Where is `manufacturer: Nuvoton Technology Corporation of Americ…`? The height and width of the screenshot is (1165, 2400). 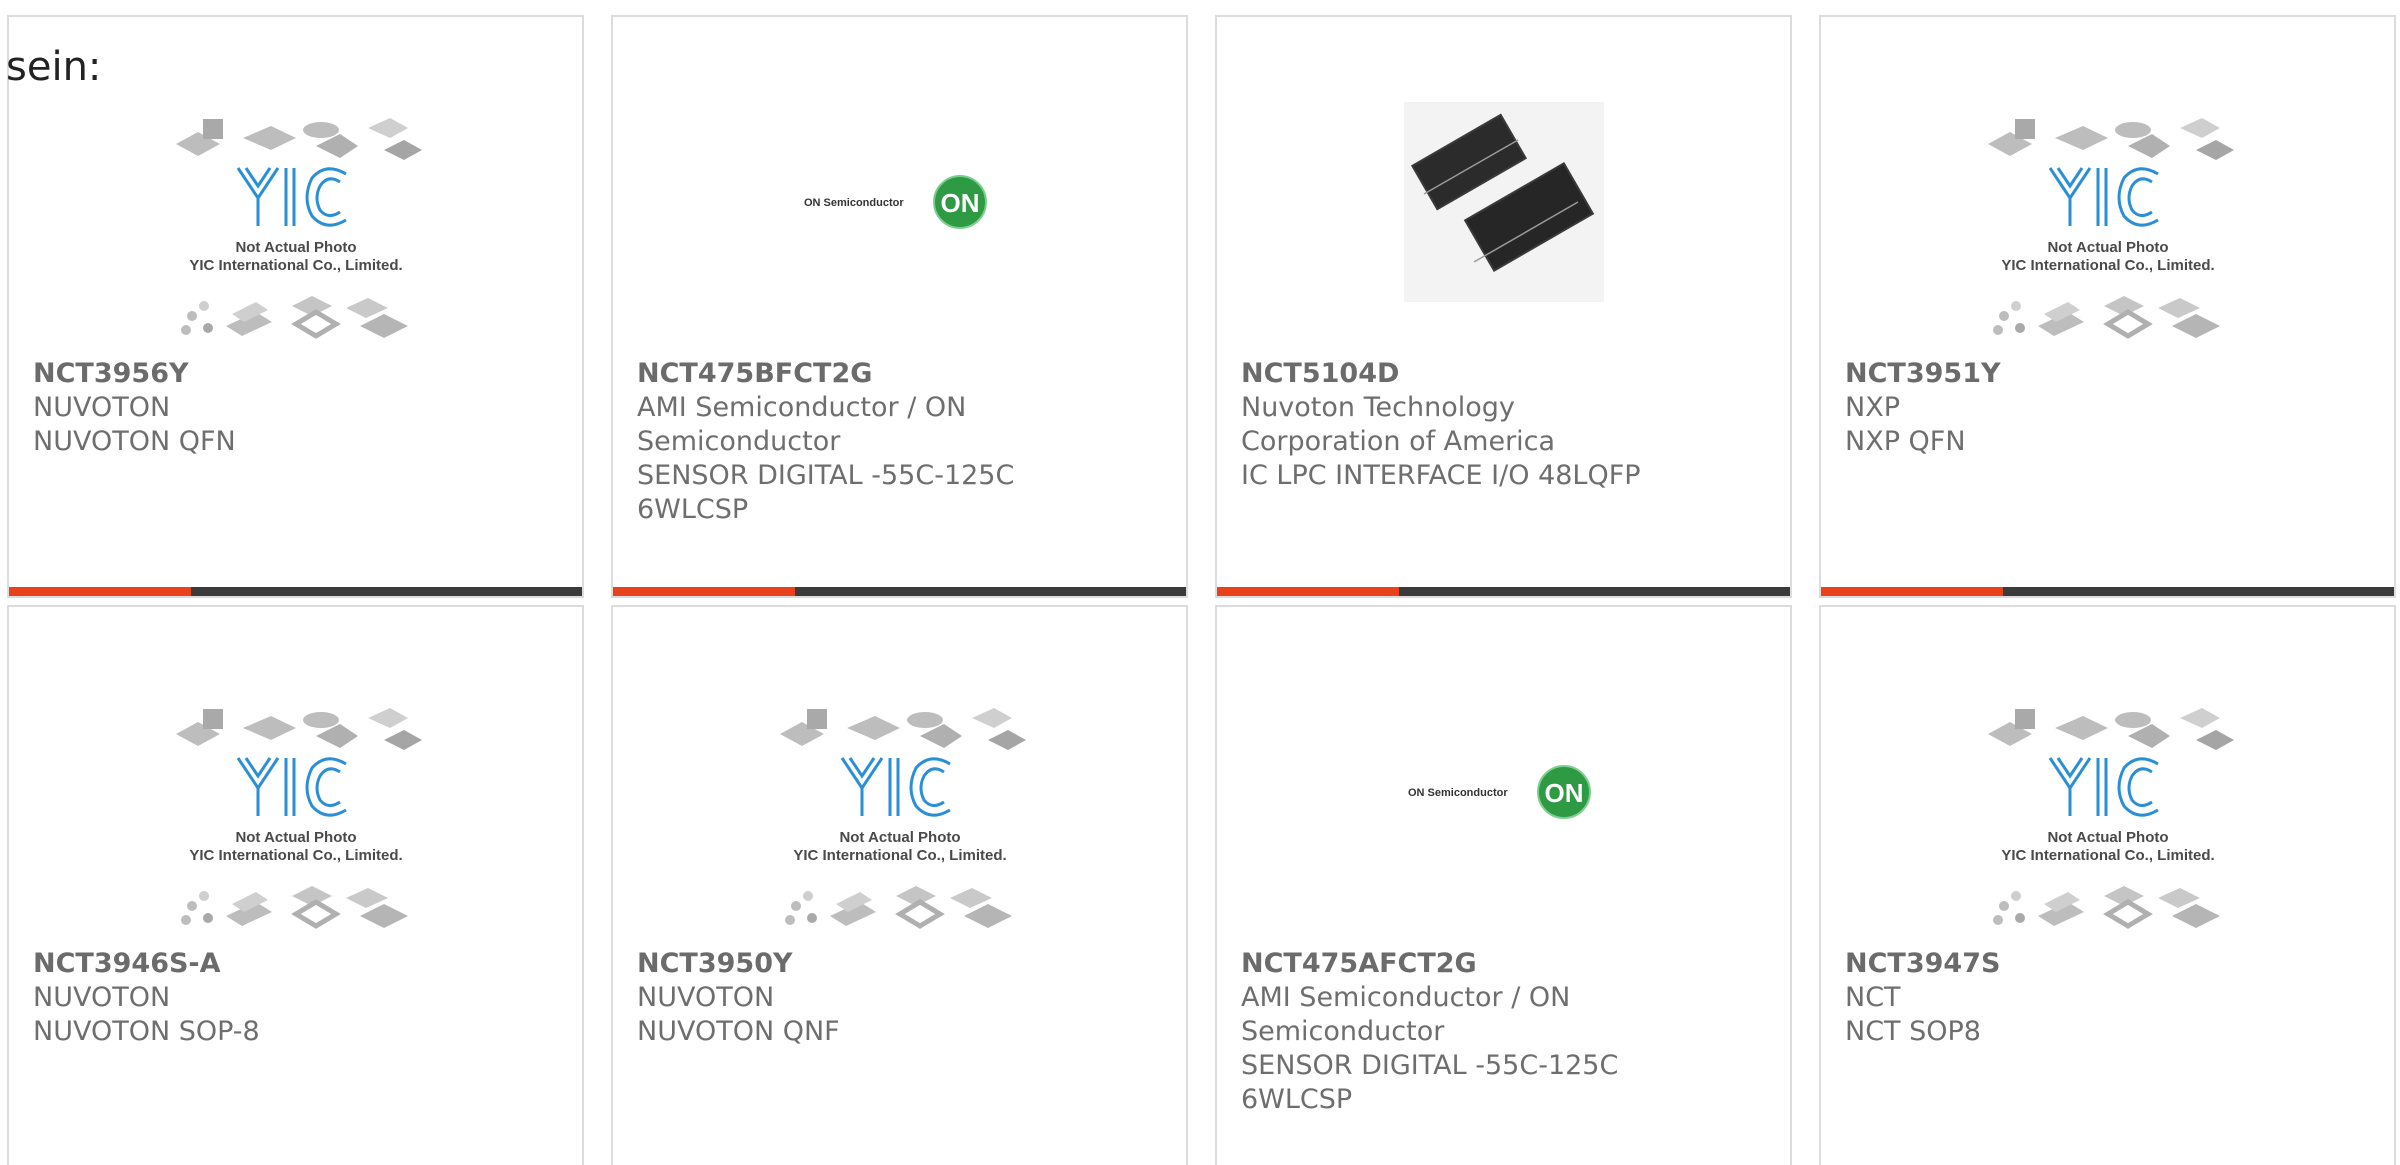 manufacturer: Nuvoton Technology Corporation of Americ… is located at coordinates (1398, 424).